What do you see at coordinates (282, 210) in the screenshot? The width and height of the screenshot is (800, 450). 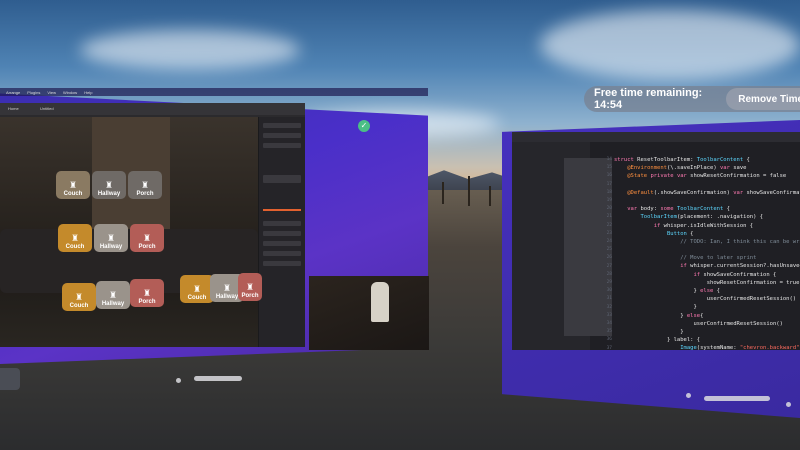 I see `inspector-slider` at bounding box center [282, 210].